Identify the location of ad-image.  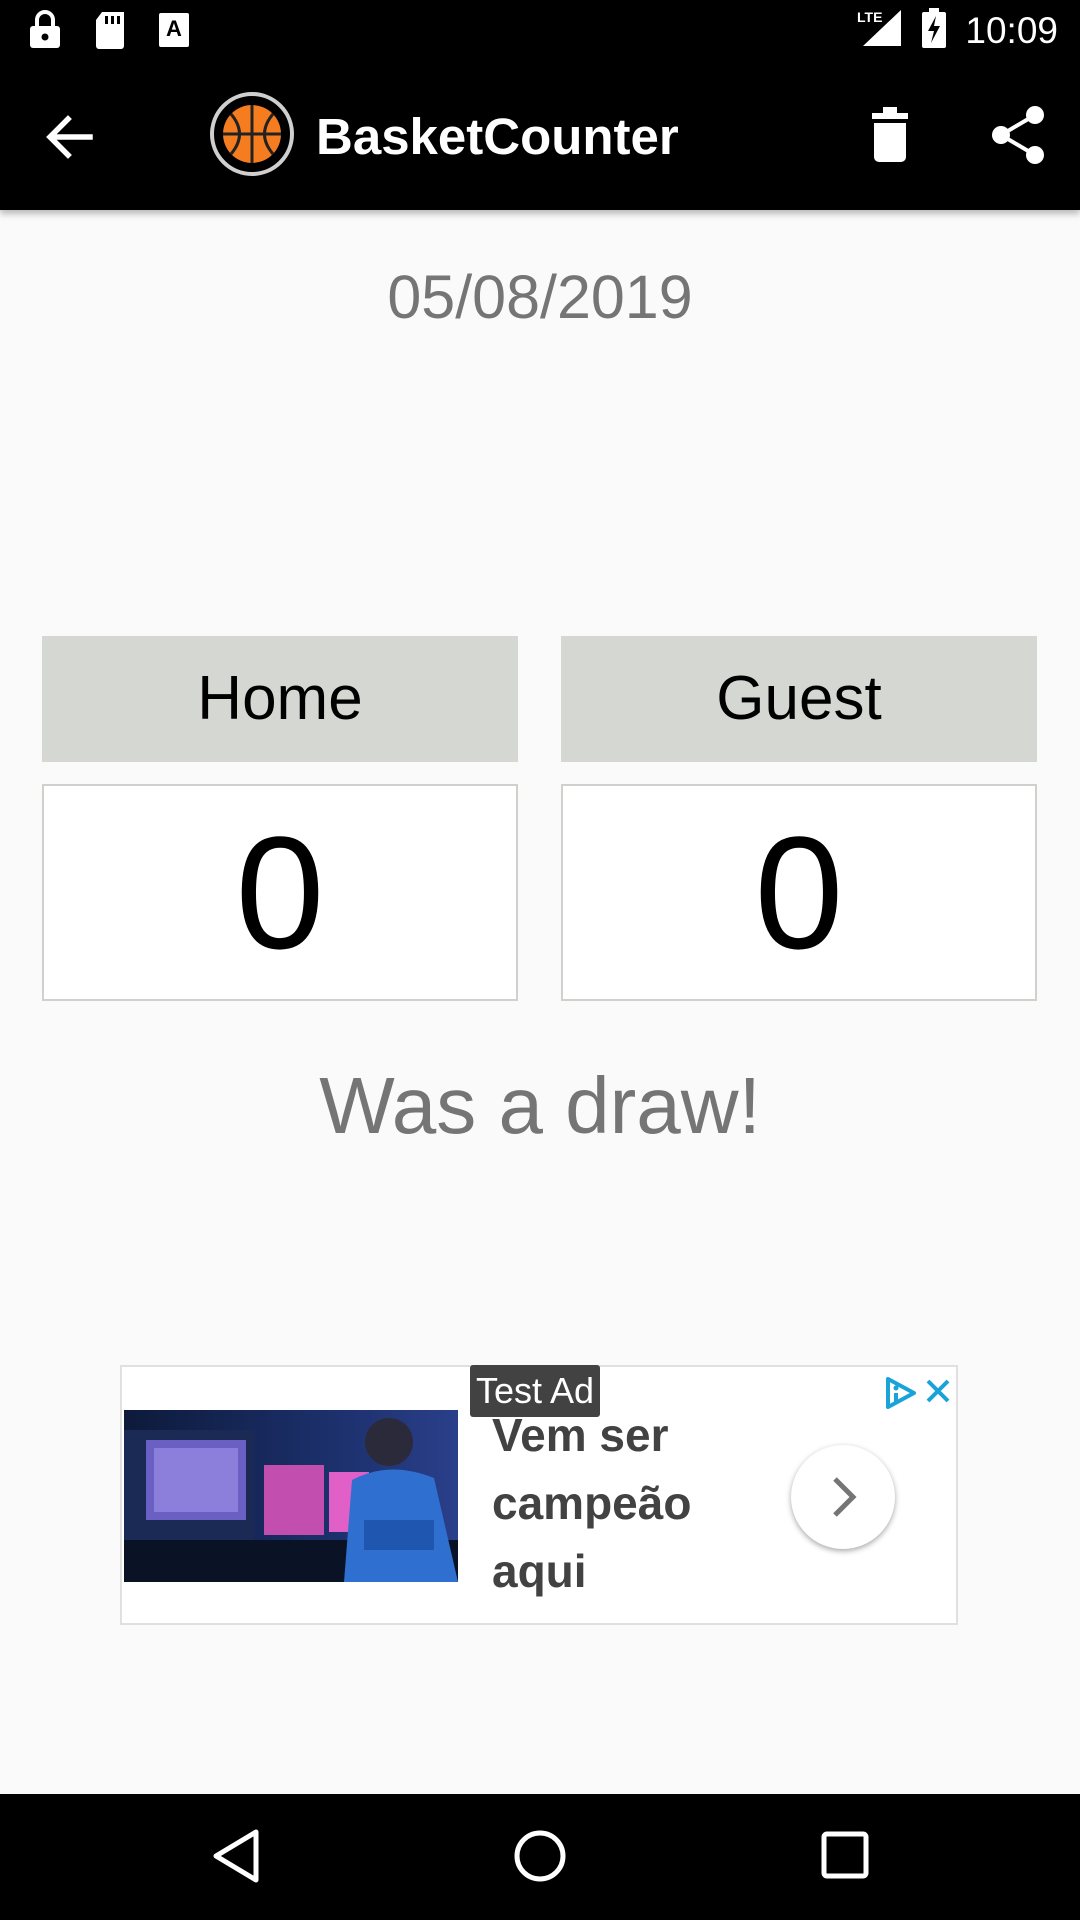
(291, 1496).